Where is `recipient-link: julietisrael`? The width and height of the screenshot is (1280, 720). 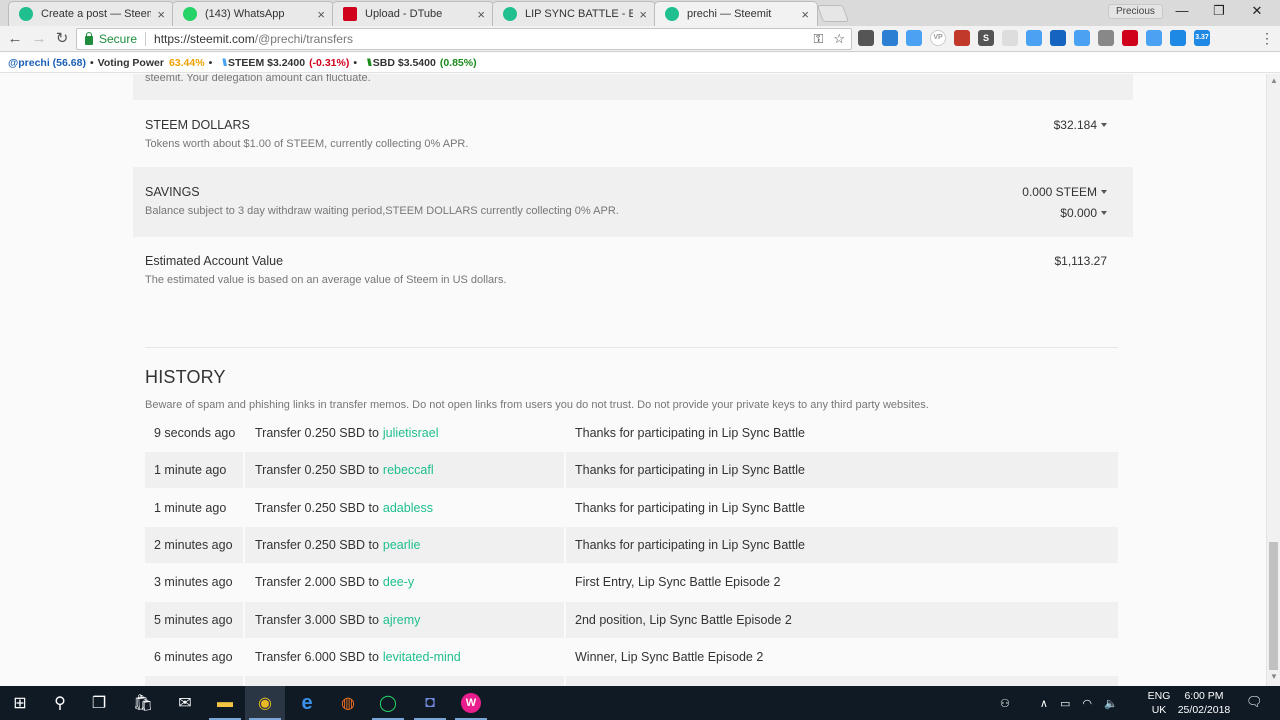 recipient-link: julietisrael is located at coordinates (411, 433).